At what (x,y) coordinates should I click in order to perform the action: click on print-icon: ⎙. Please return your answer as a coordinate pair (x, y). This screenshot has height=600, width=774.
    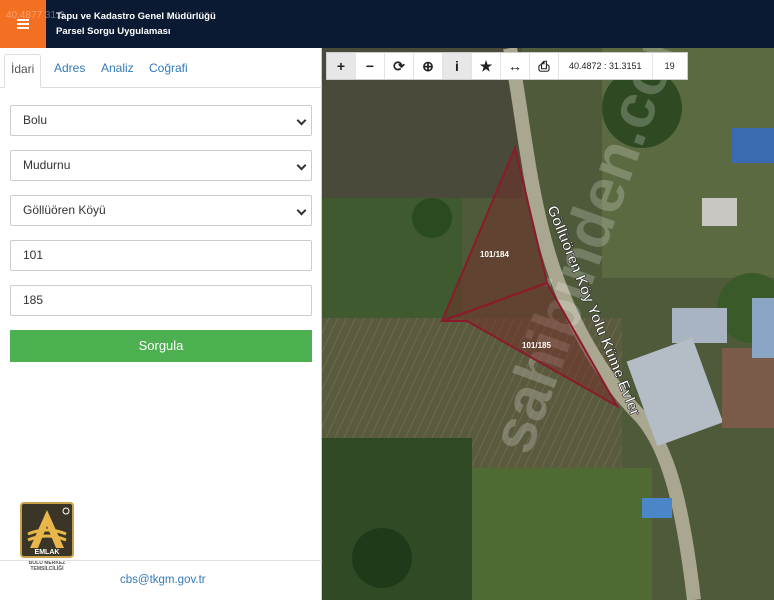
    Looking at the image, I should click on (544, 66).